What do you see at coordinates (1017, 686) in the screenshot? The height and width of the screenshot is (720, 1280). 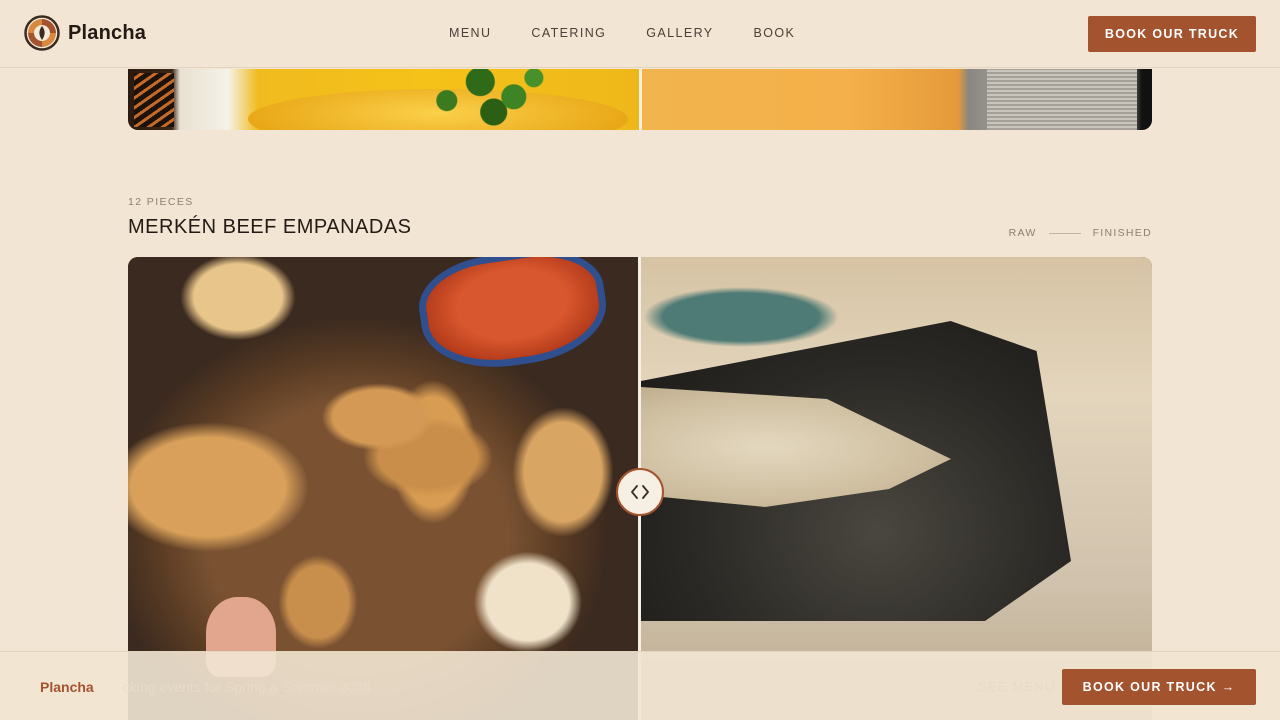 I see `see-menu-link: SEE MENU` at bounding box center [1017, 686].